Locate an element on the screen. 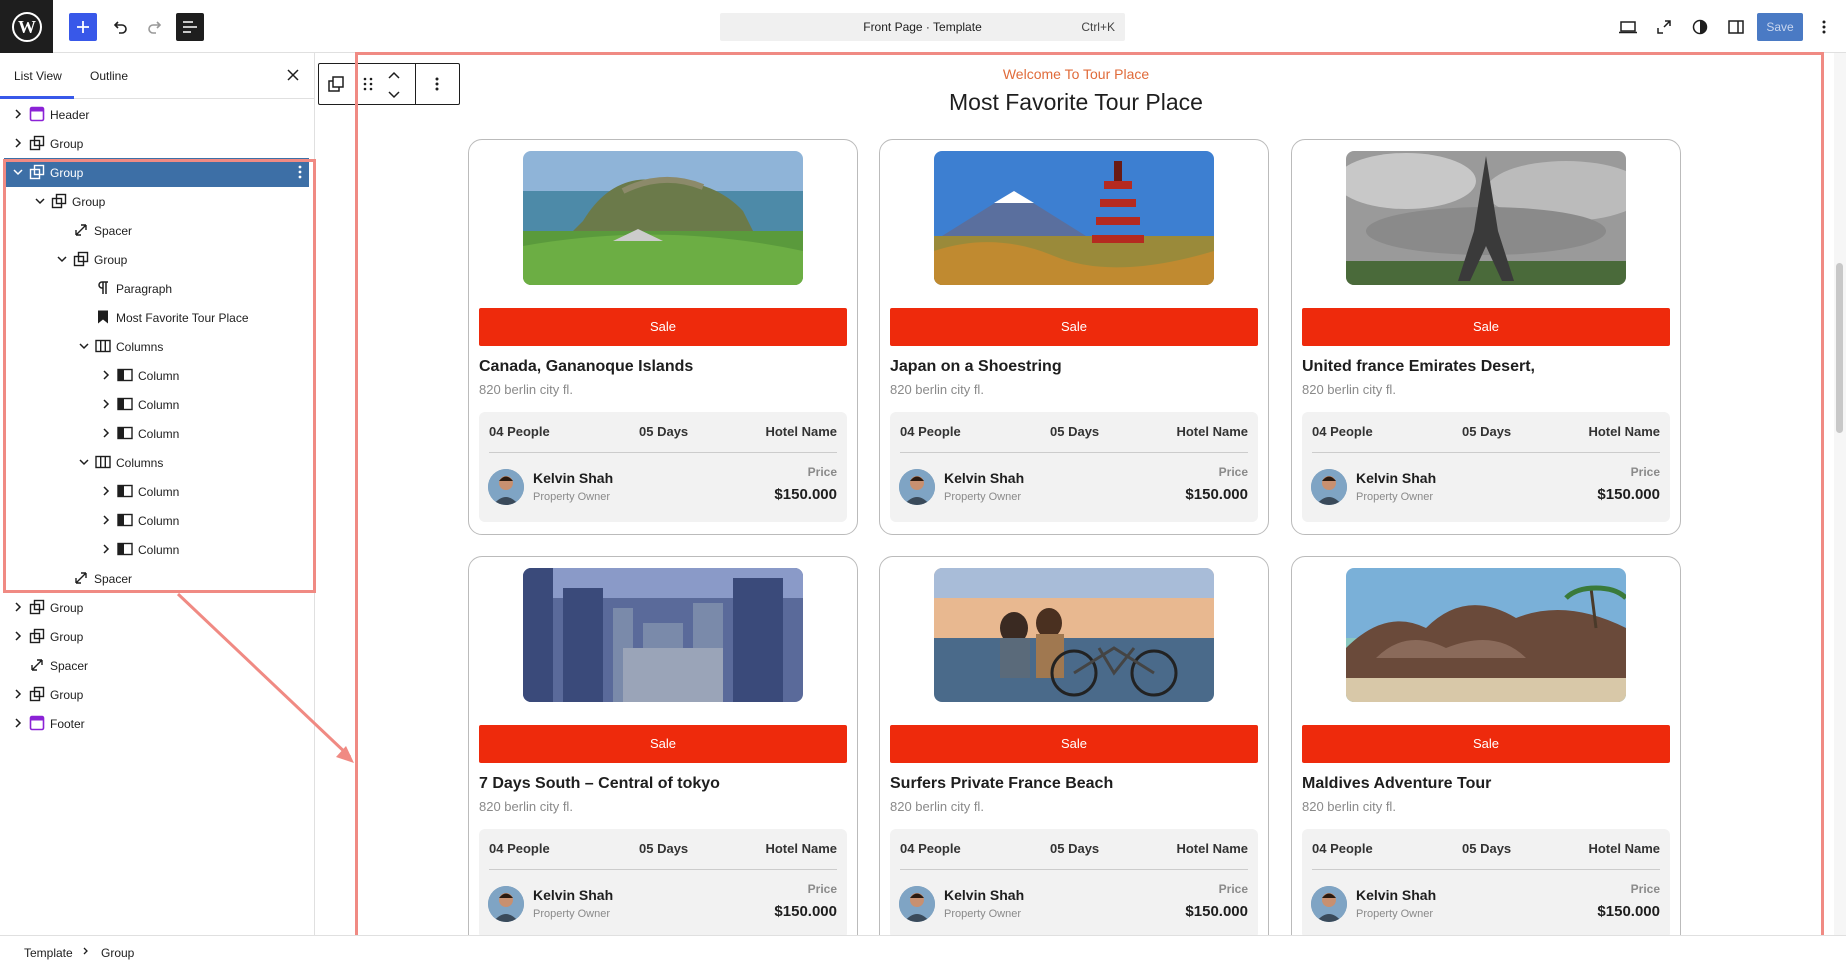 The width and height of the screenshot is (1846, 966). redo-button is located at coordinates (155, 27).